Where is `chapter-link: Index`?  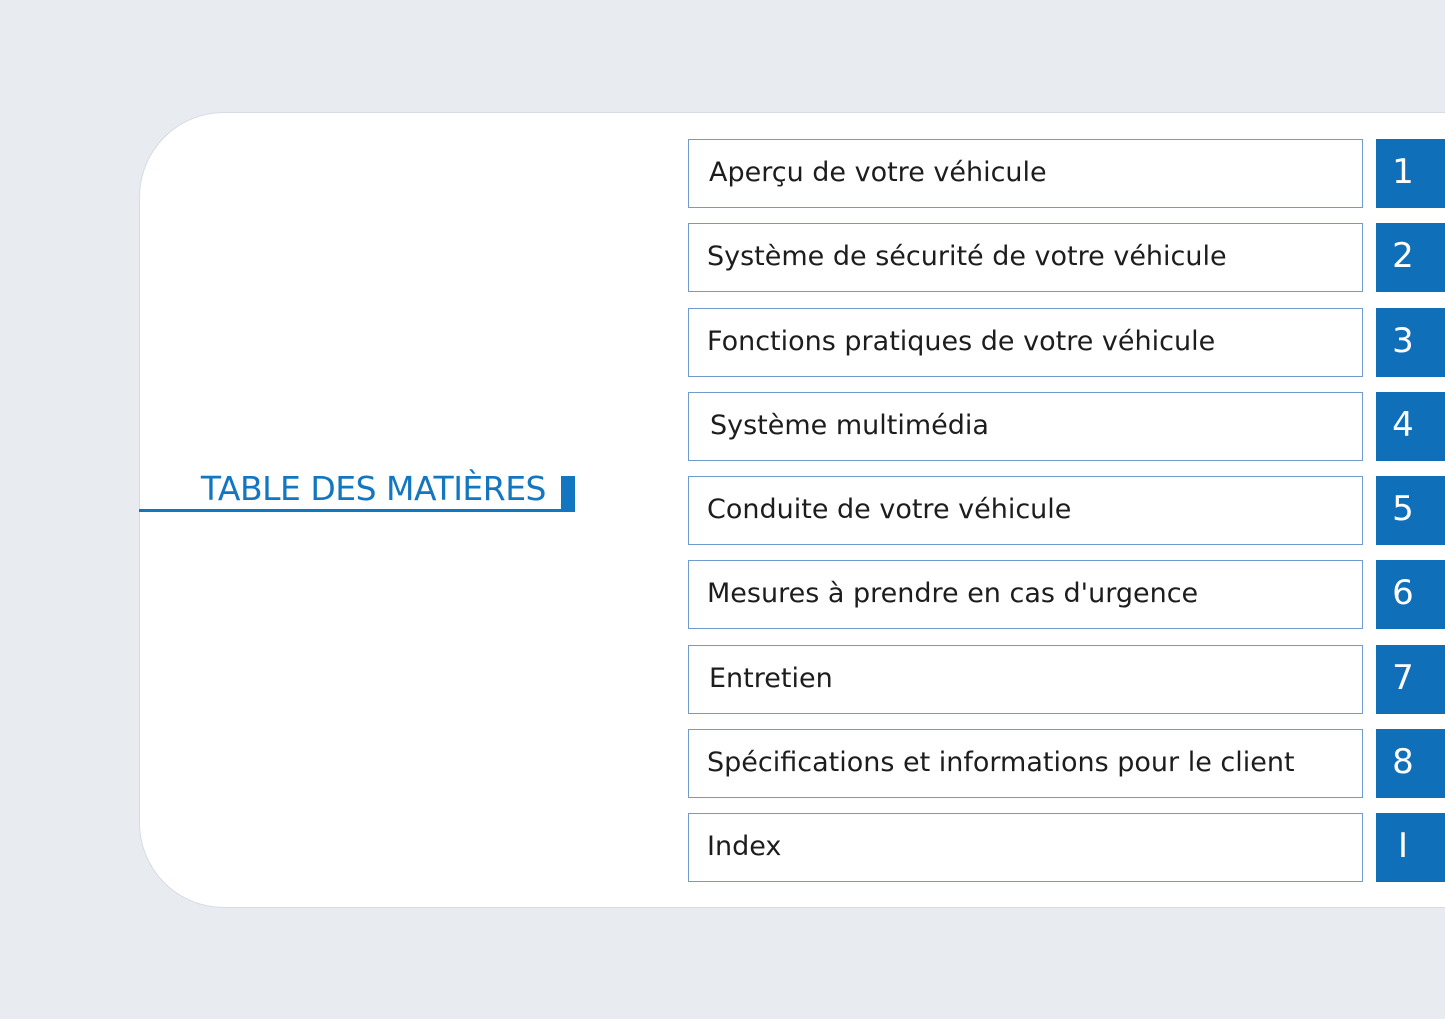
chapter-link: Index is located at coordinates (1025, 847).